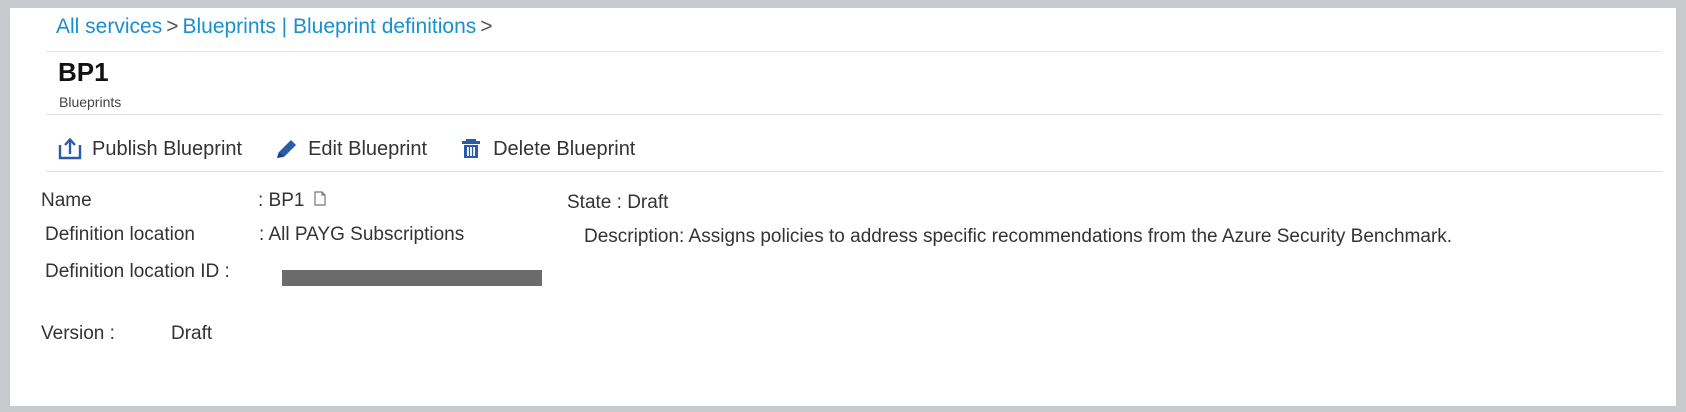 This screenshot has width=1686, height=412. I want to click on edit-blueprint-label: Edit Blueprint, so click(368, 148).